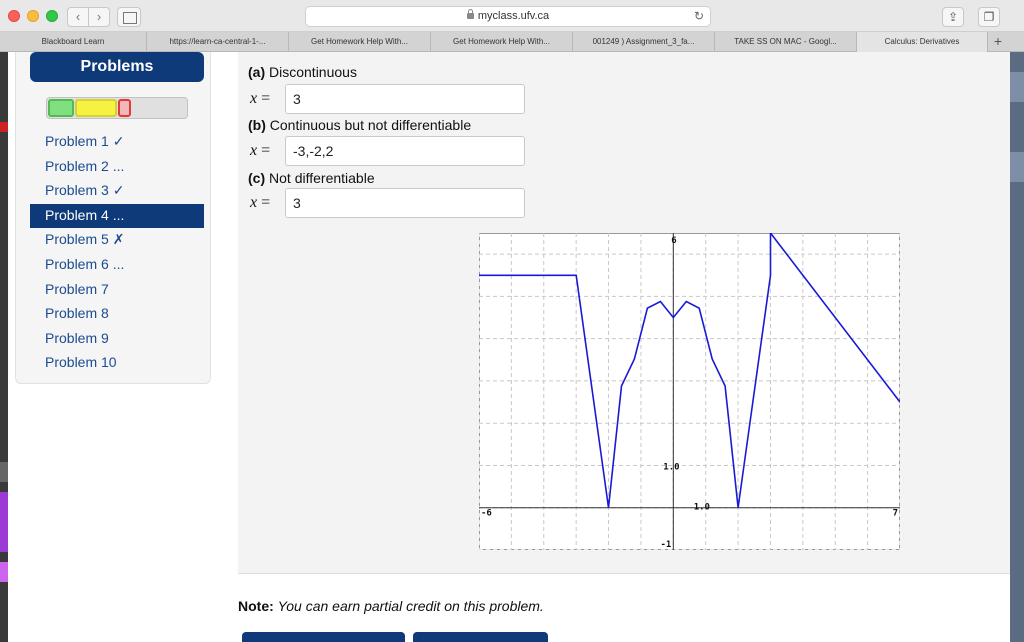 This screenshot has width=1024, height=642. I want to click on question-b-label: (b) Continuous but not differentiable, so click(359, 125).